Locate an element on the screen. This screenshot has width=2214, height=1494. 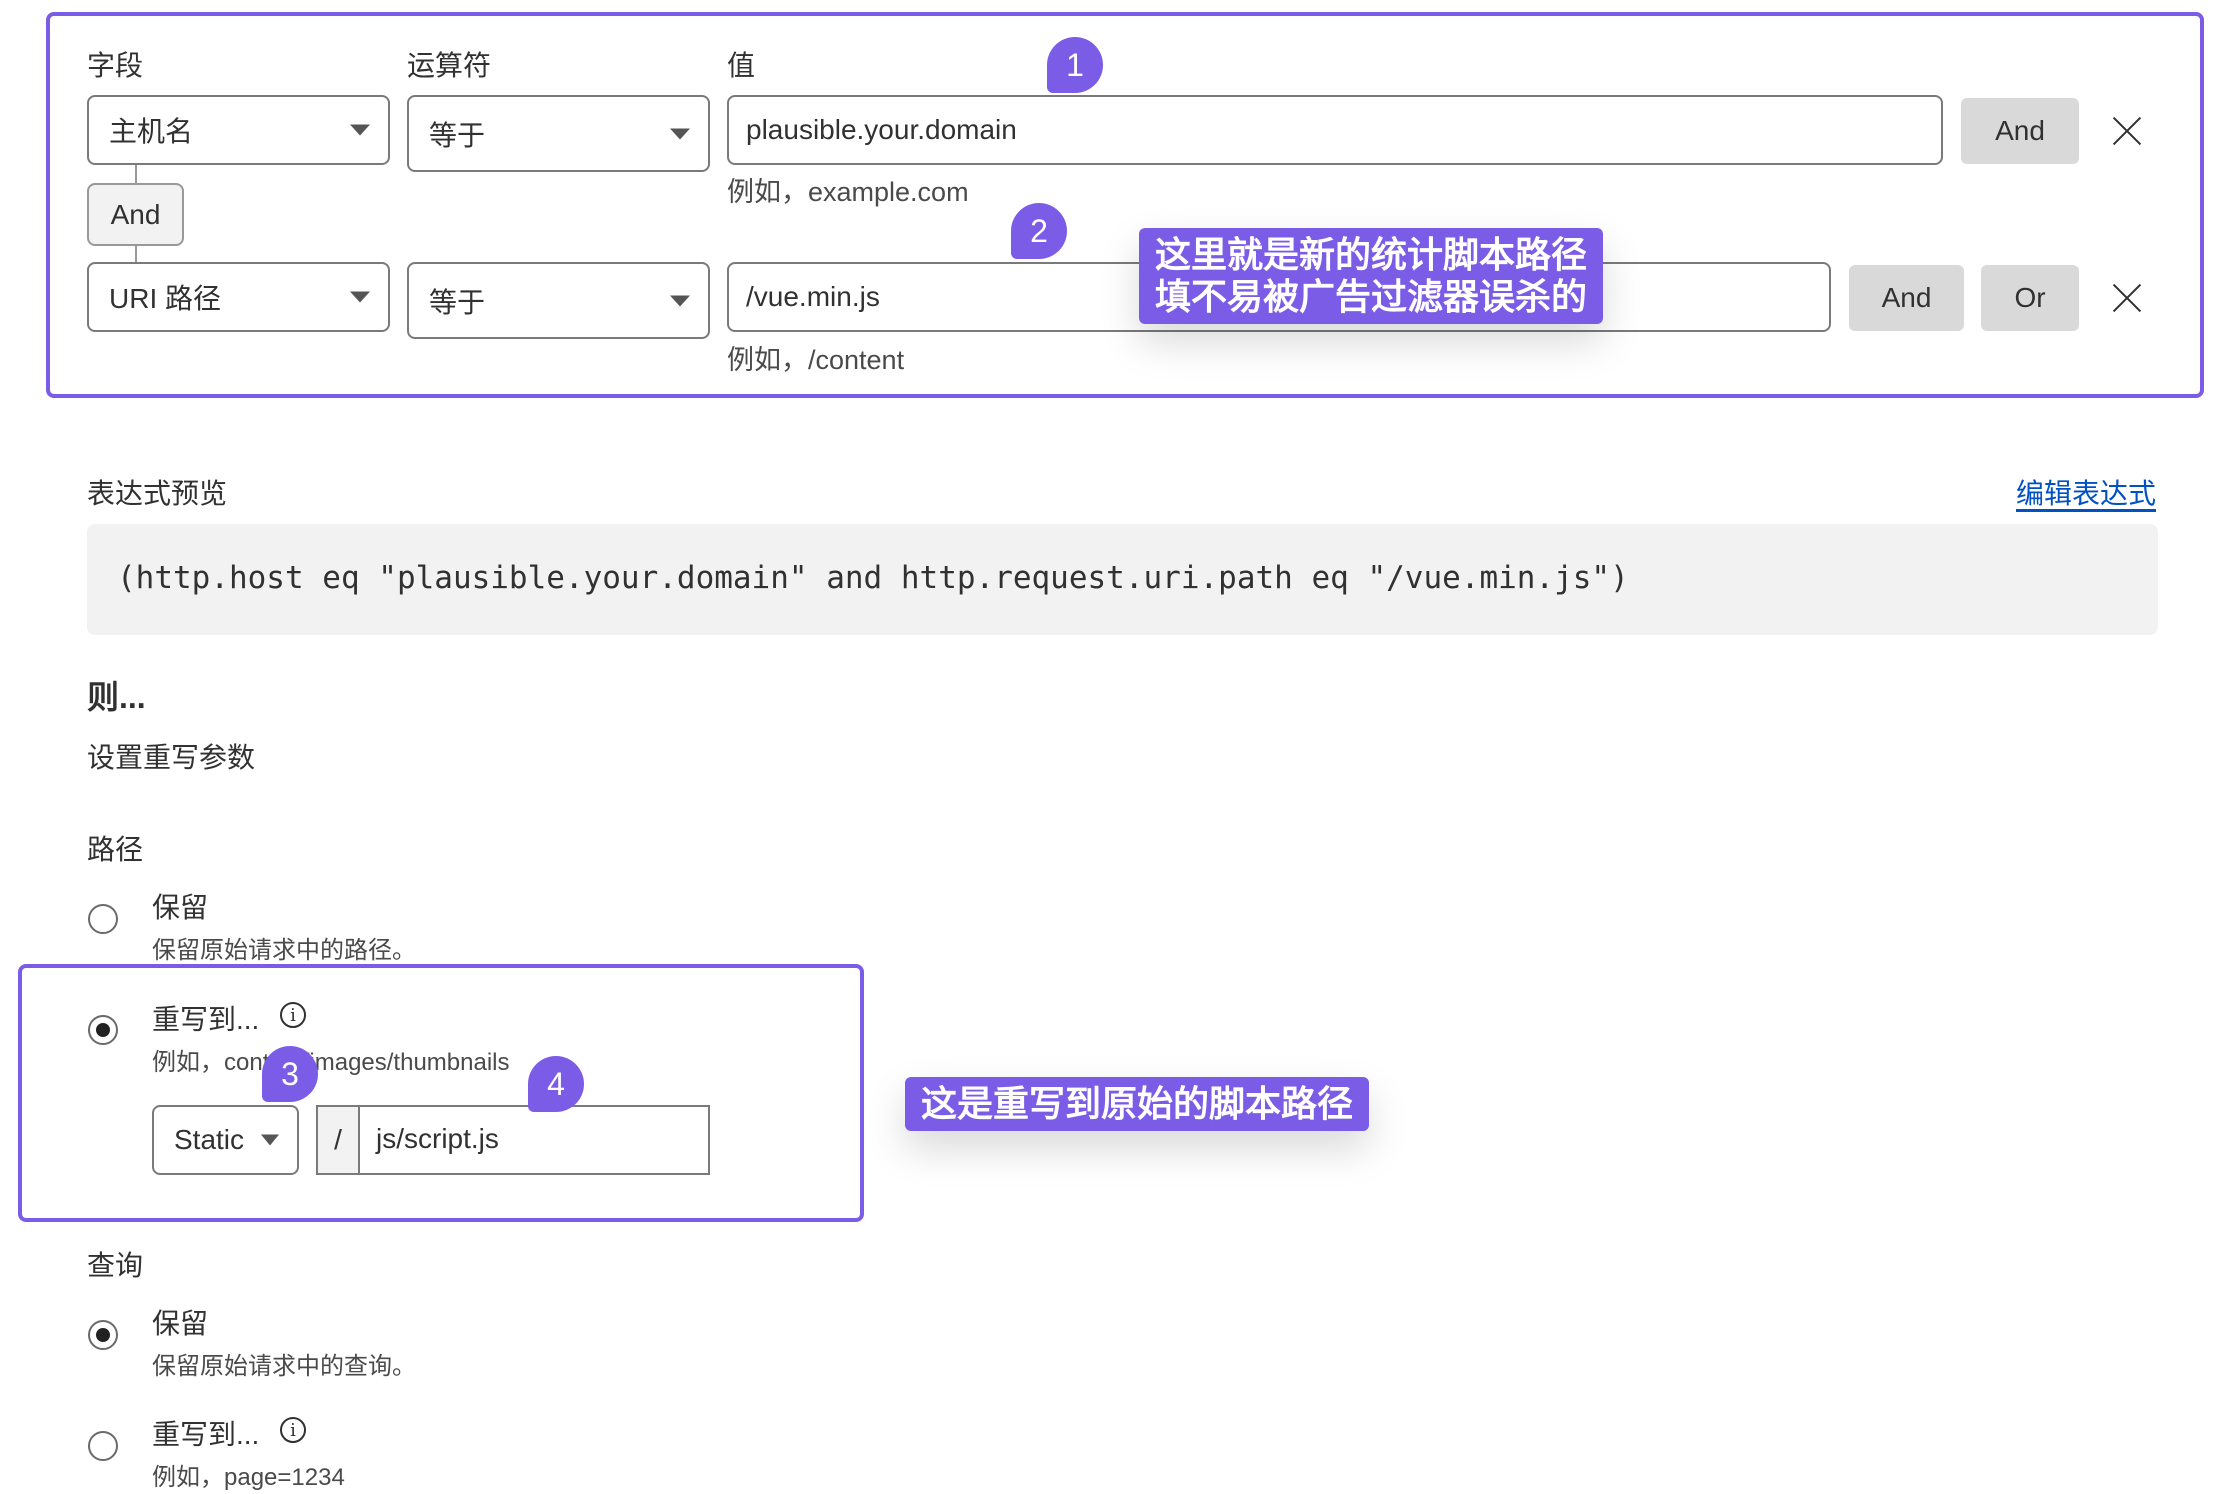
preview-title: 表达式预览 is located at coordinates (157, 493).